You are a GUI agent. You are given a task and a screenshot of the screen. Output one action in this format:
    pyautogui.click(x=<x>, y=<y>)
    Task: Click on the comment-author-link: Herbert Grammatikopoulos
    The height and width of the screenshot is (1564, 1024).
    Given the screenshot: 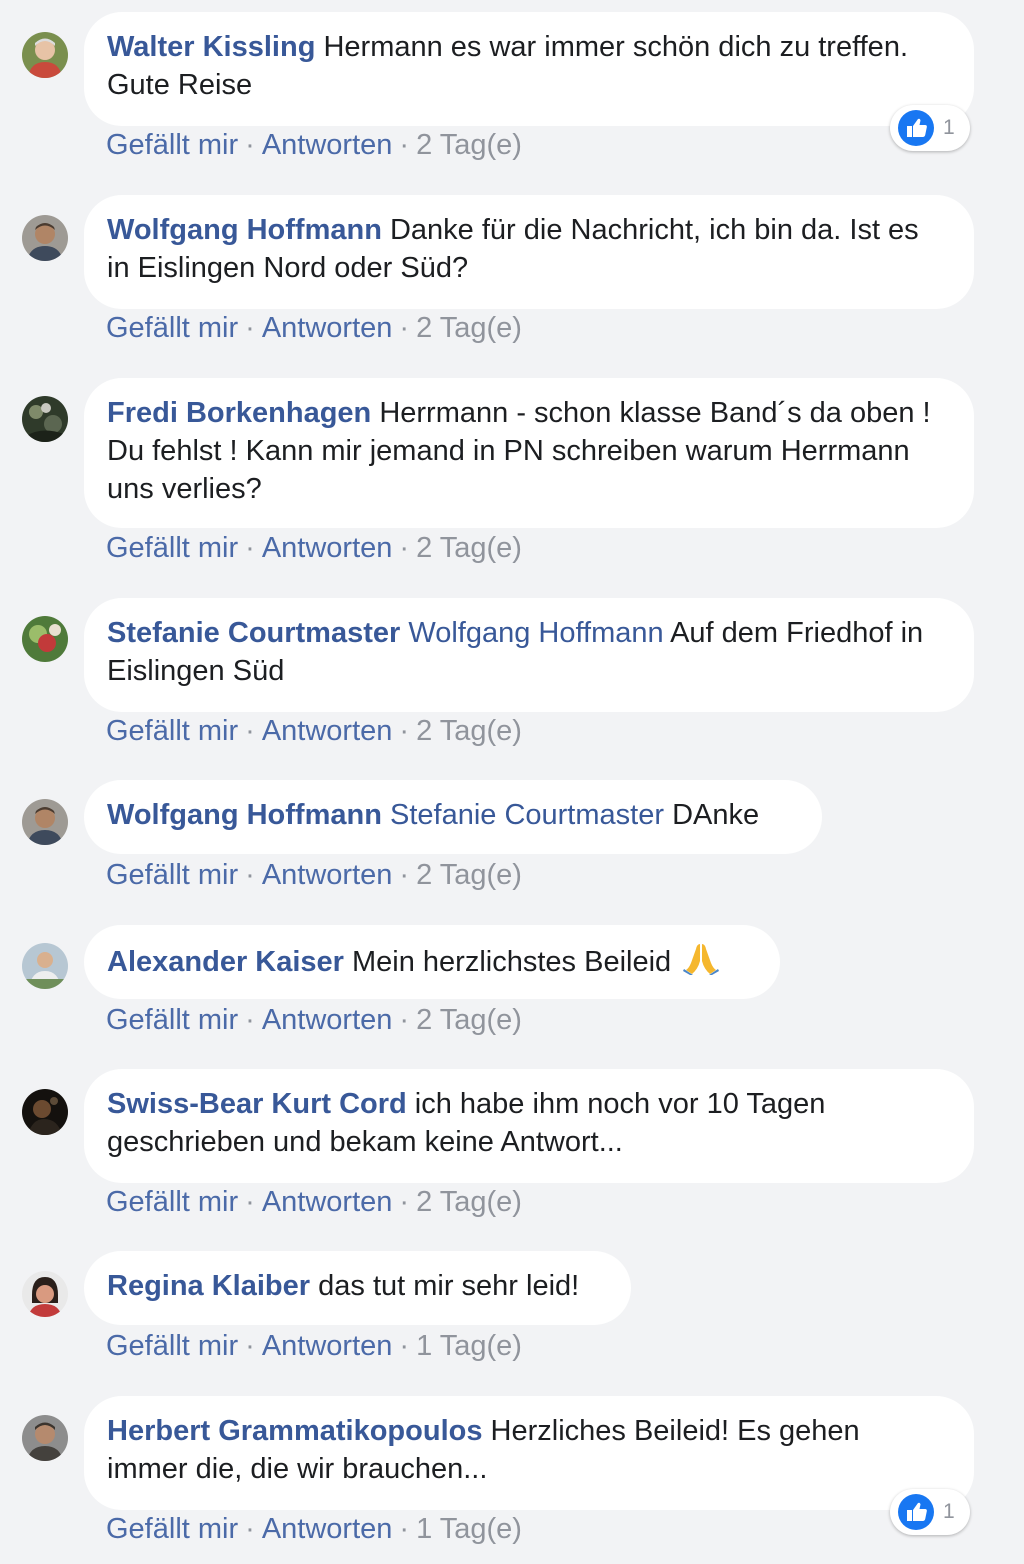 What is the action you would take?
    pyautogui.click(x=299, y=1431)
    